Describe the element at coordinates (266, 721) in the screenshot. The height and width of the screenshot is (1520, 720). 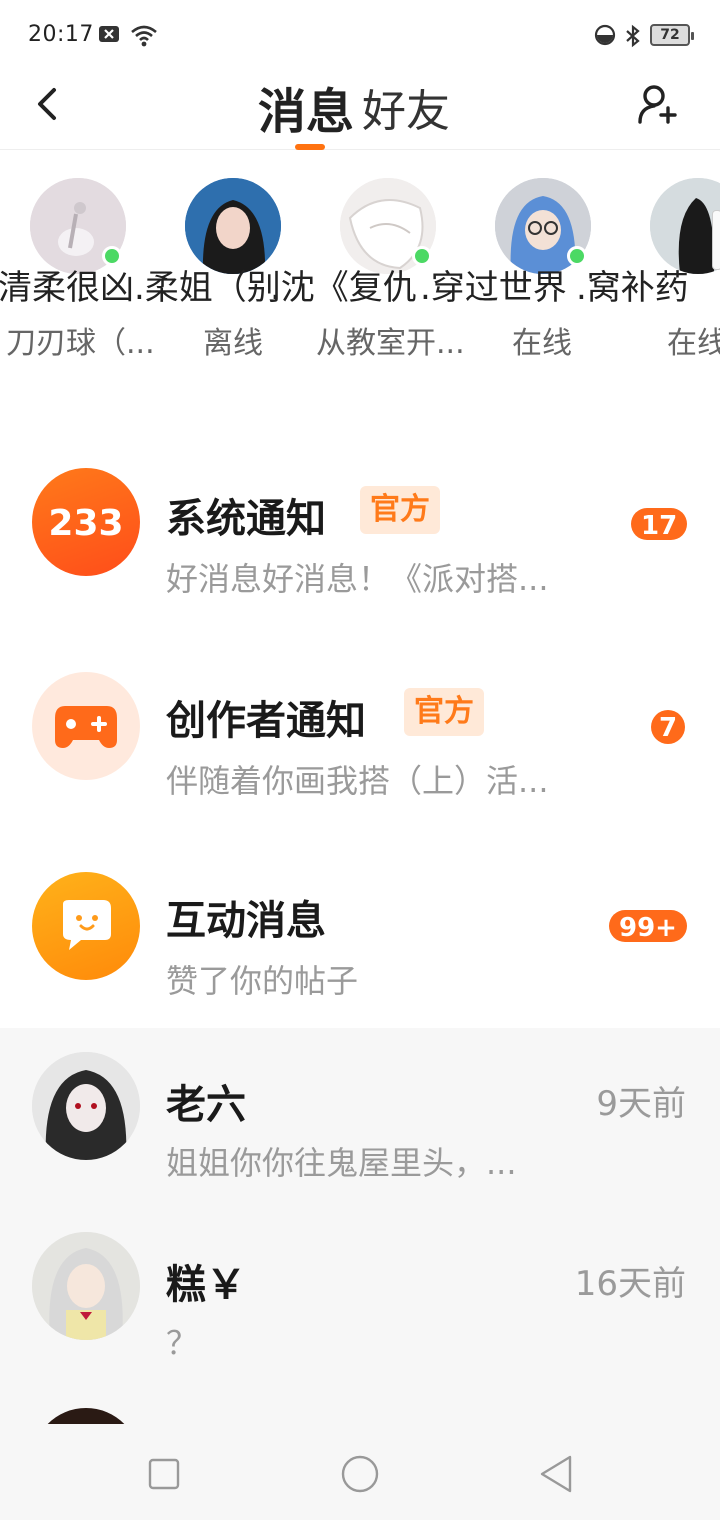
I see `notice-title: 创作者通知` at that location.